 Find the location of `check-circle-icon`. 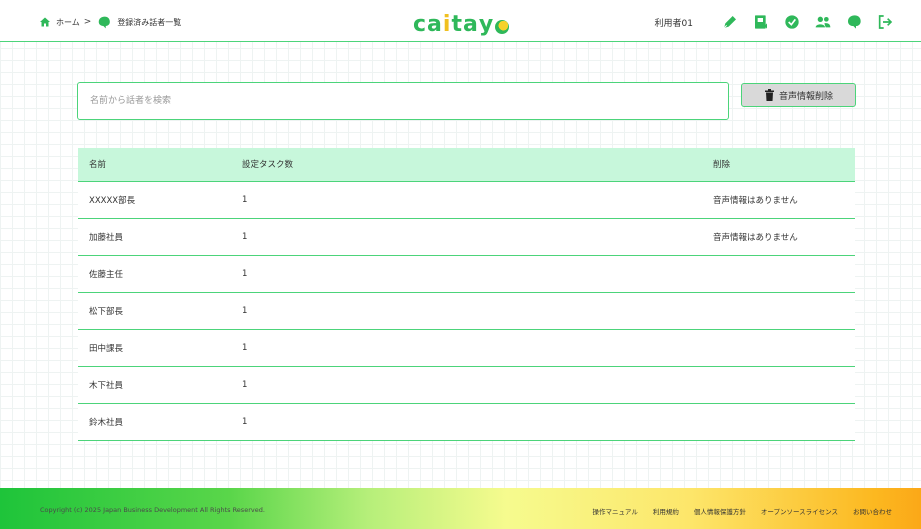

check-circle-icon is located at coordinates (792, 22).